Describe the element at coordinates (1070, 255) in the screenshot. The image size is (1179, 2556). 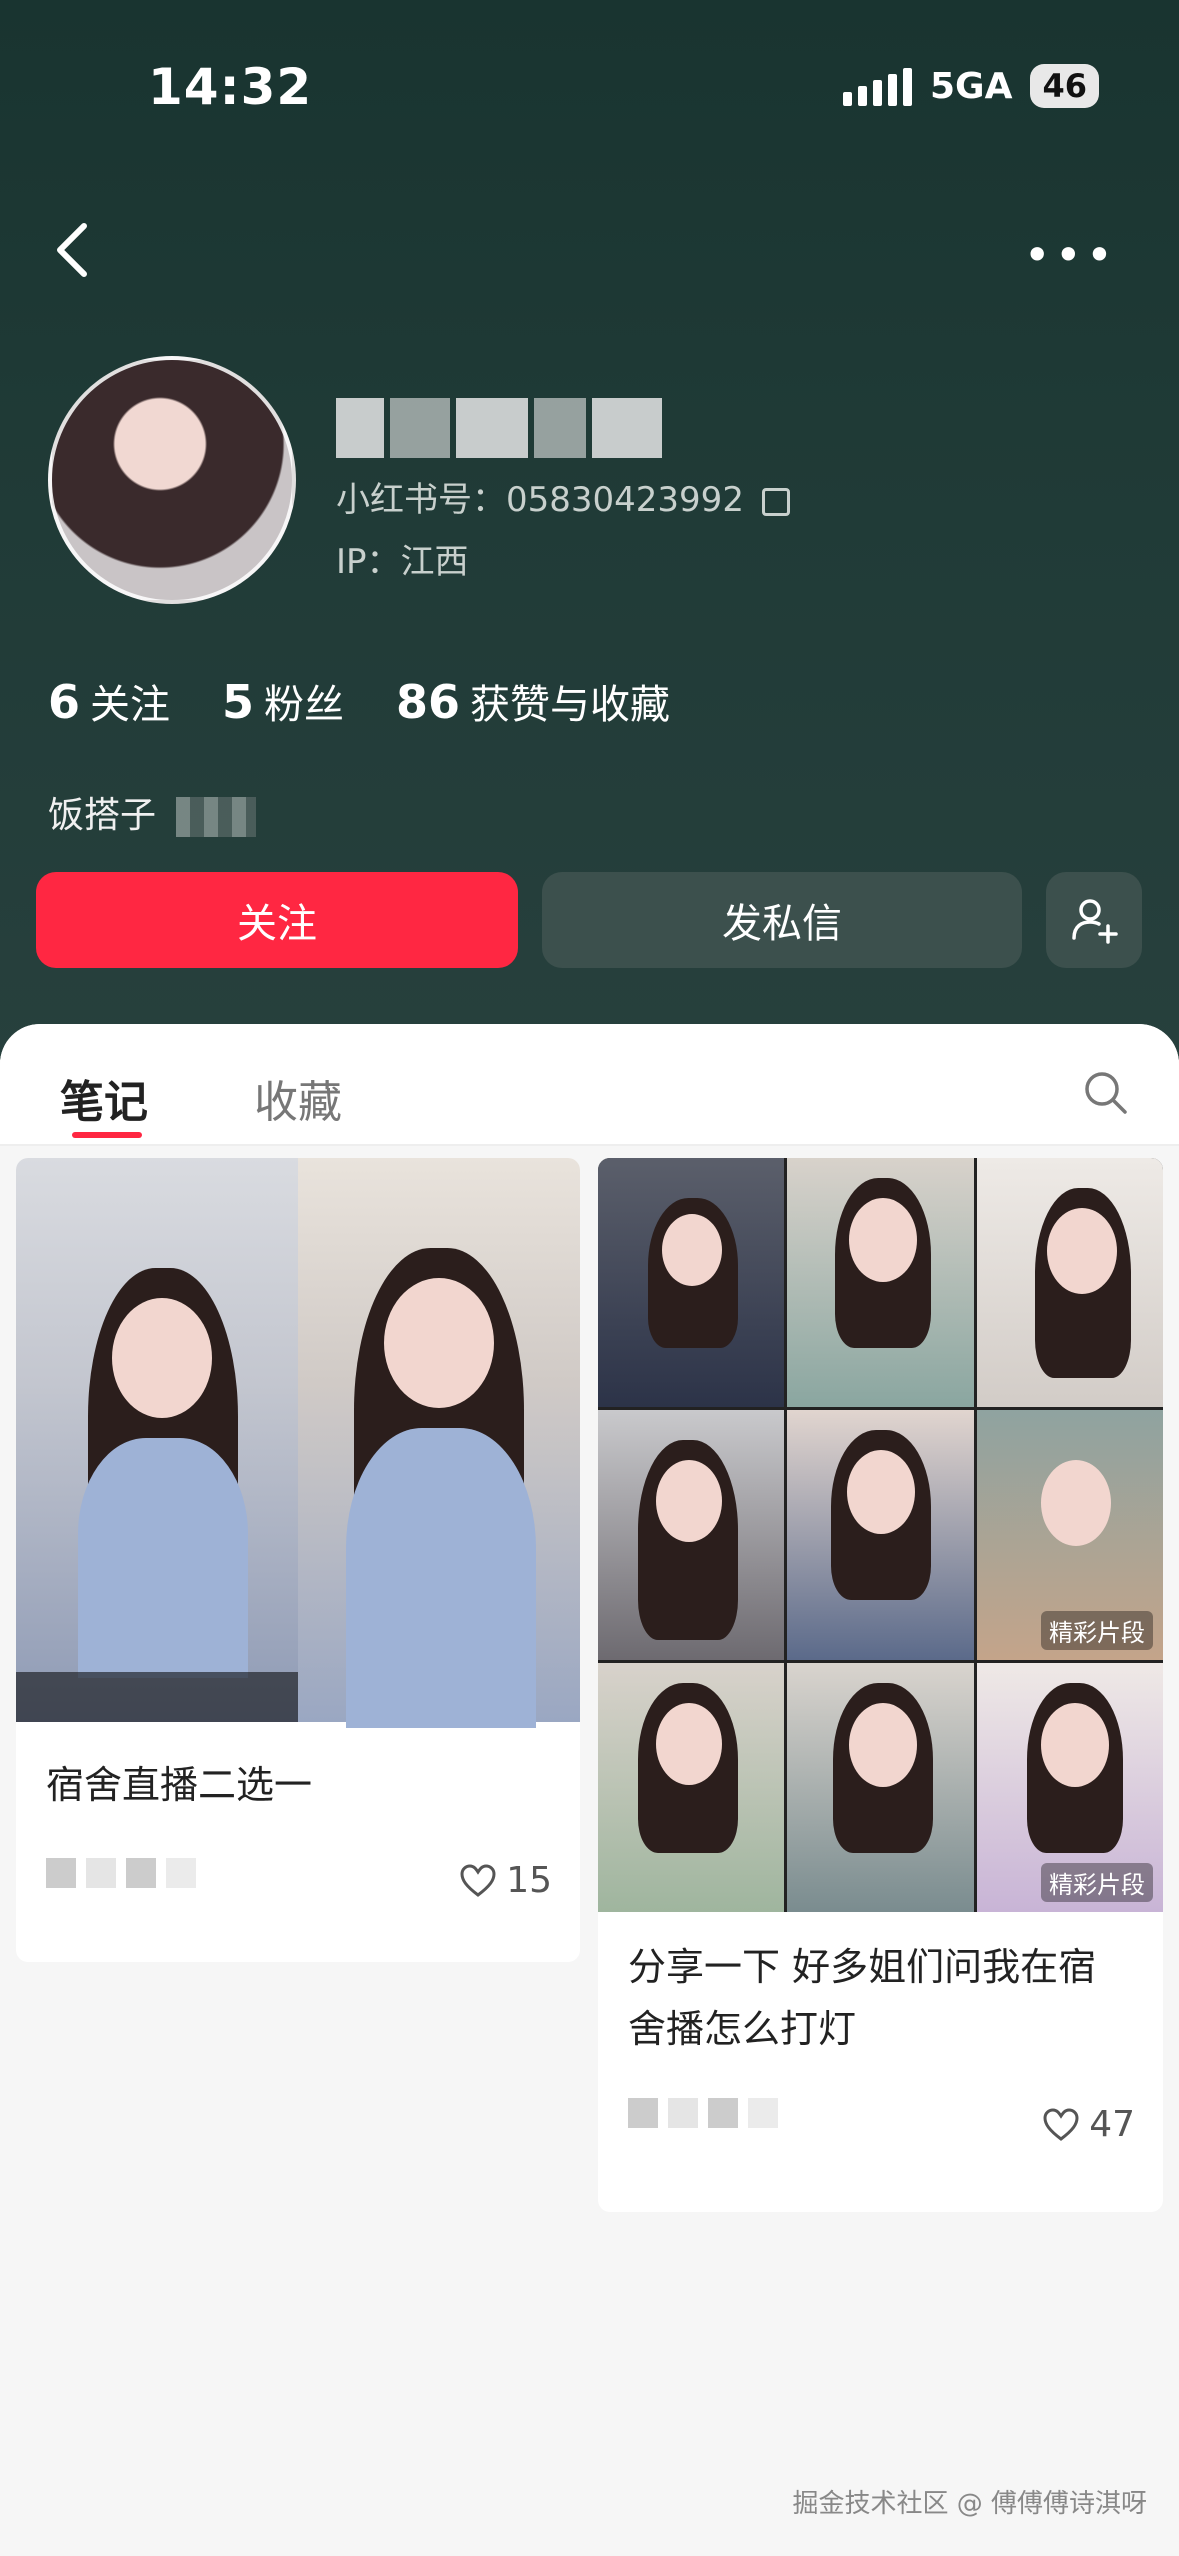
I see `more-icon: •••` at that location.